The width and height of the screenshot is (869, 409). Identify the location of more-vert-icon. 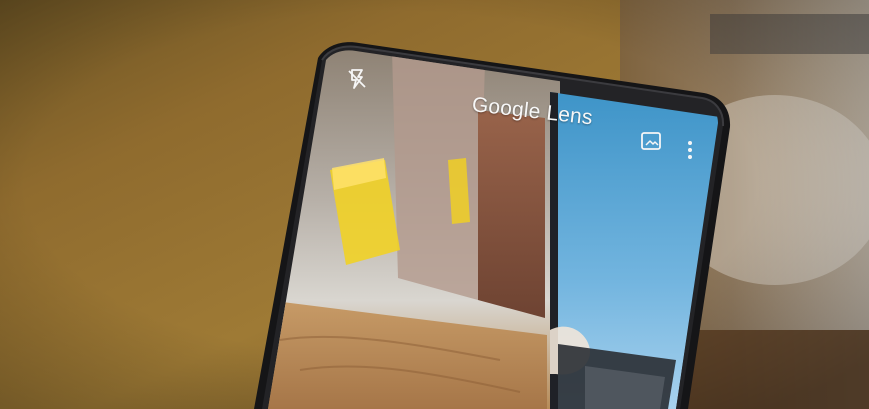
(690, 150).